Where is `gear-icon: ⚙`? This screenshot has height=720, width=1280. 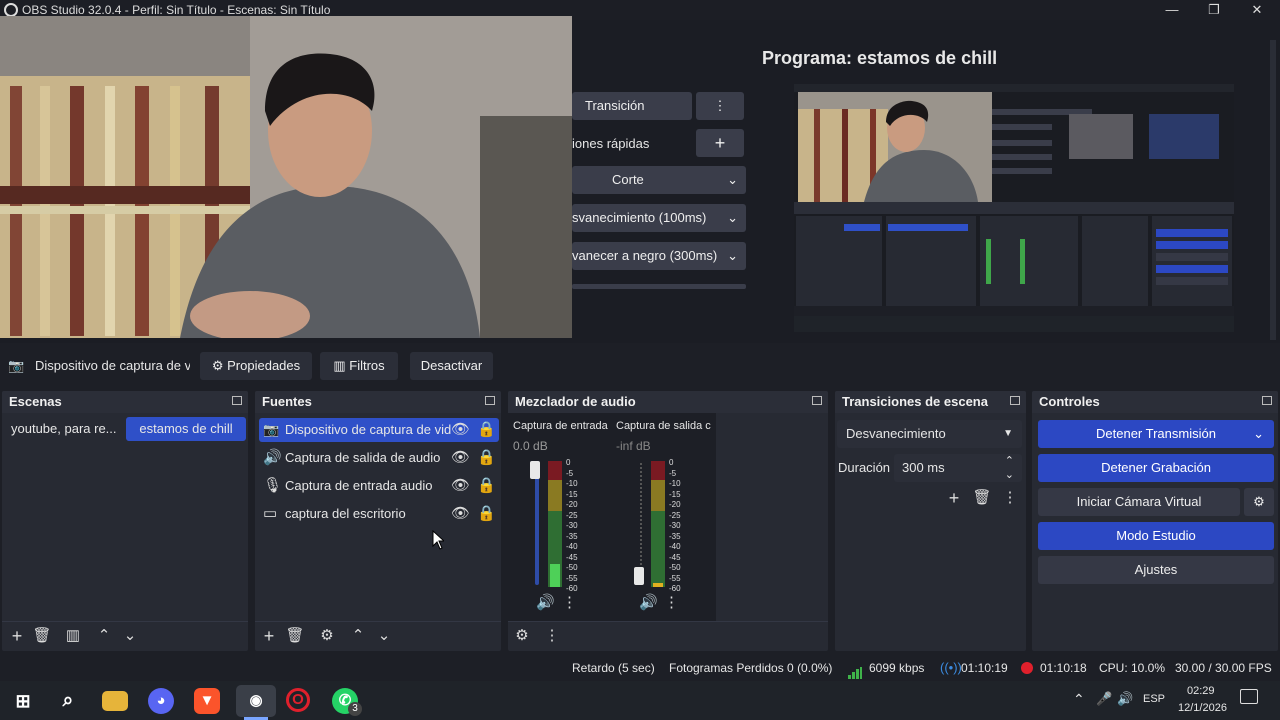
gear-icon: ⚙ is located at coordinates (327, 636).